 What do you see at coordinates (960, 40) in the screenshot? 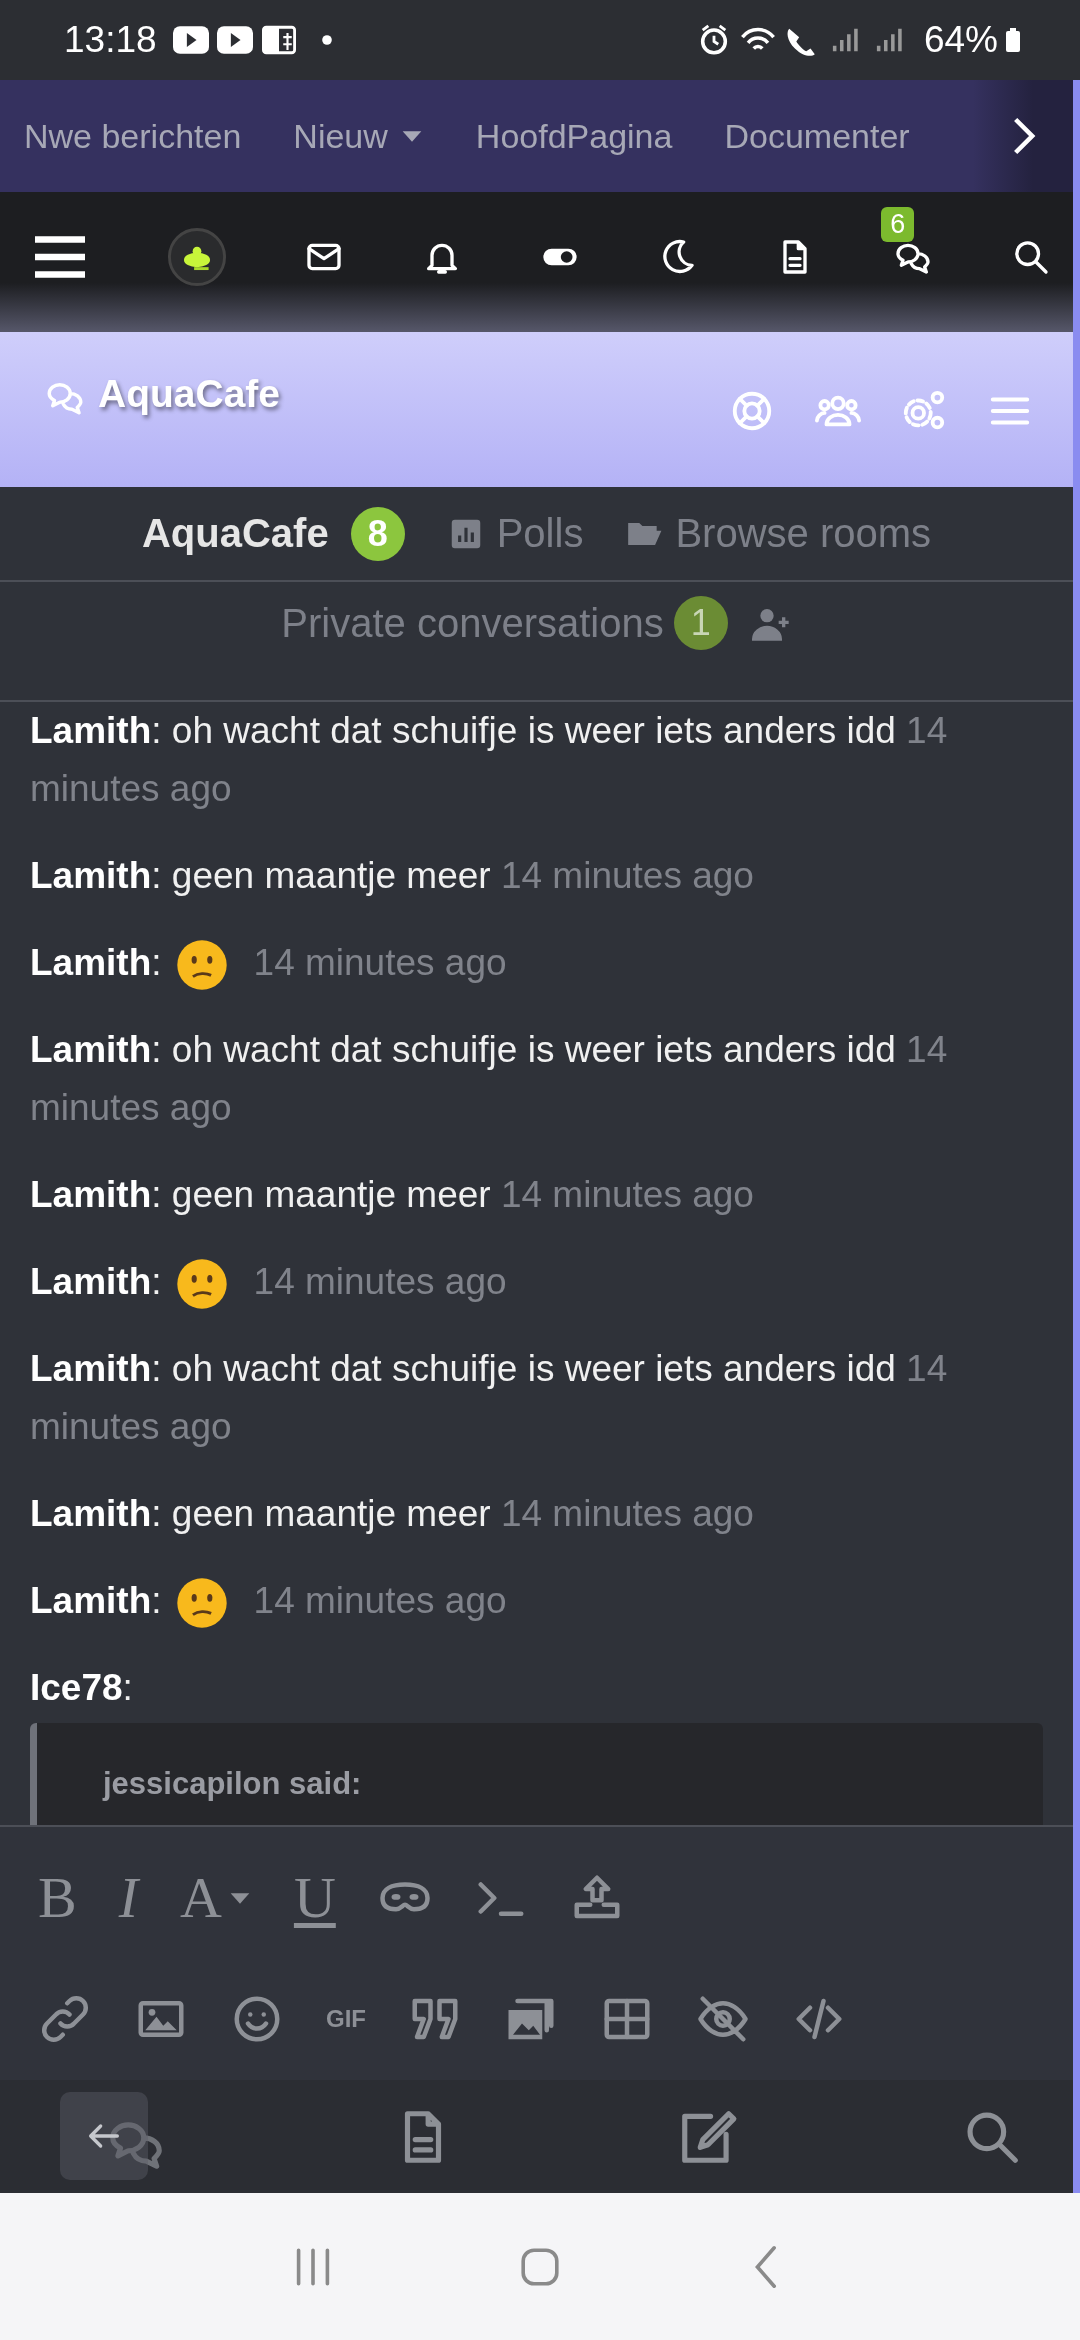
I see `battery-percentage: 64%` at bounding box center [960, 40].